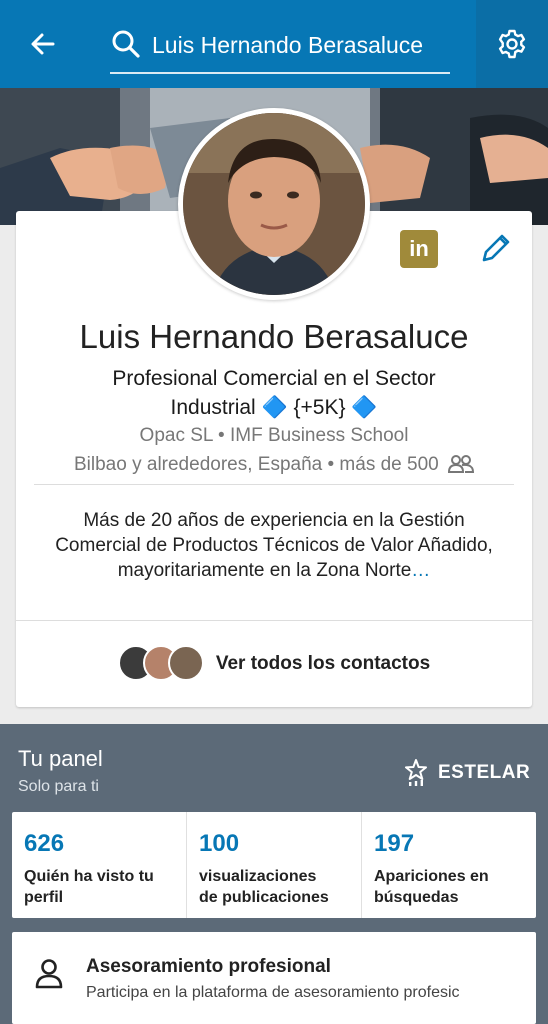 This screenshot has width=548, height=1024. I want to click on back-button, so click(43, 44).